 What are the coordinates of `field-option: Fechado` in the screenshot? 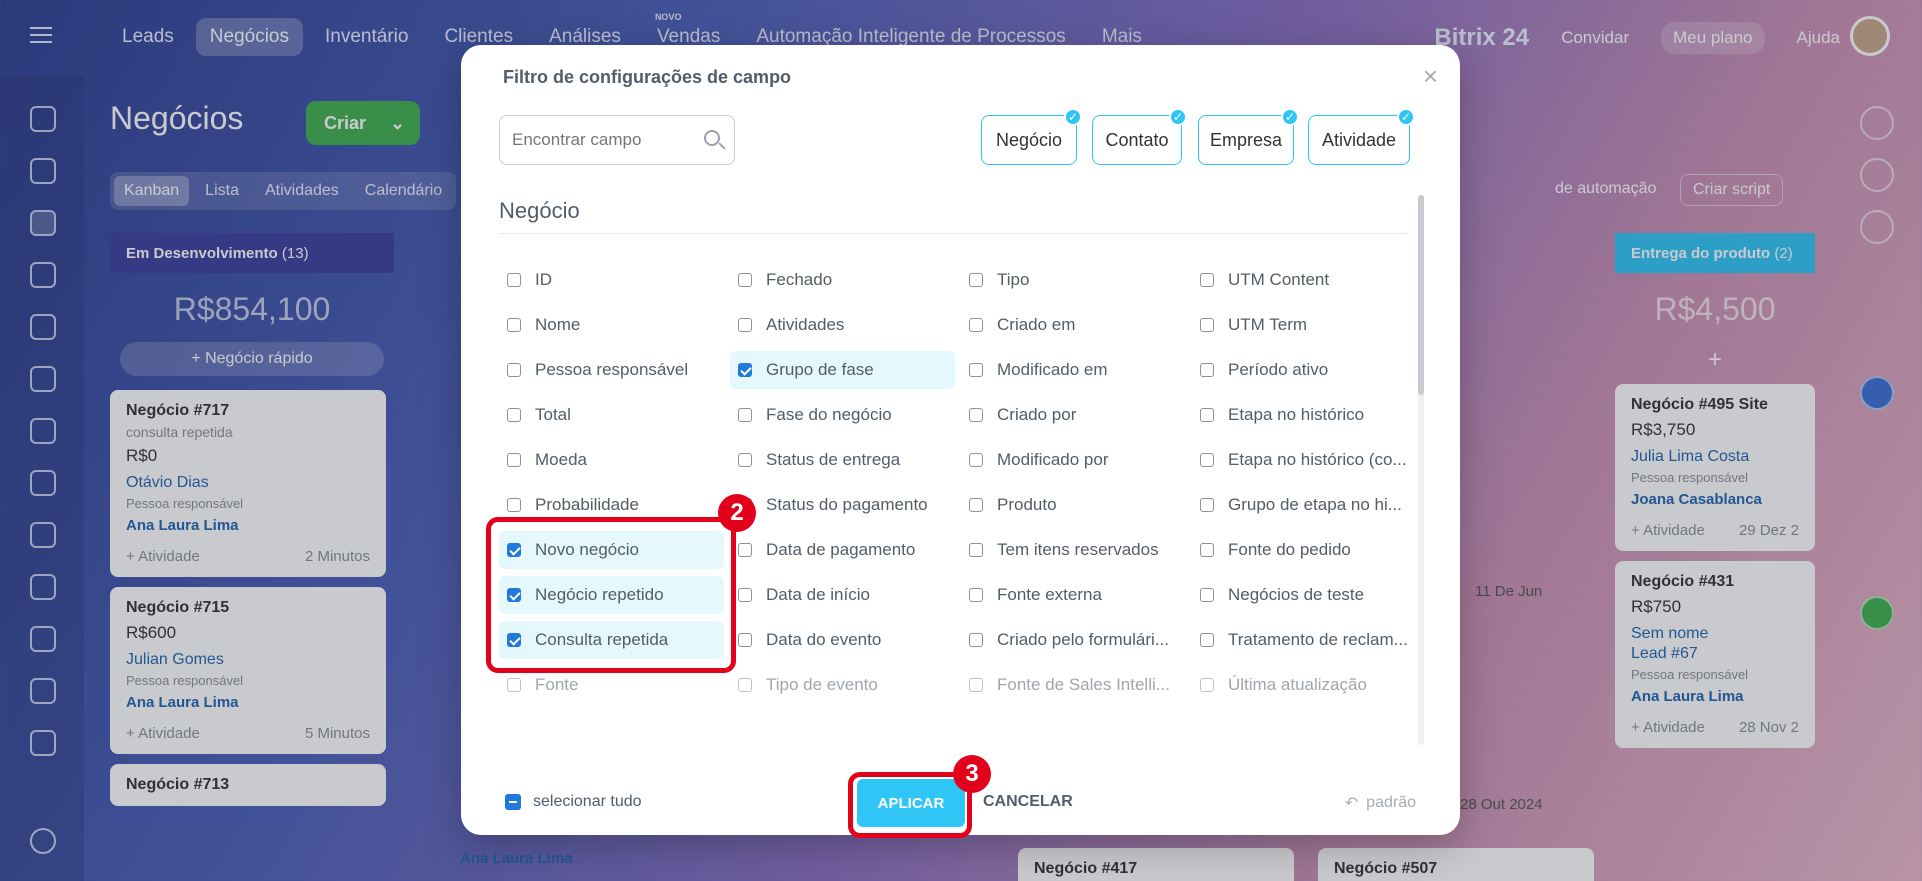 It's located at (842, 280).